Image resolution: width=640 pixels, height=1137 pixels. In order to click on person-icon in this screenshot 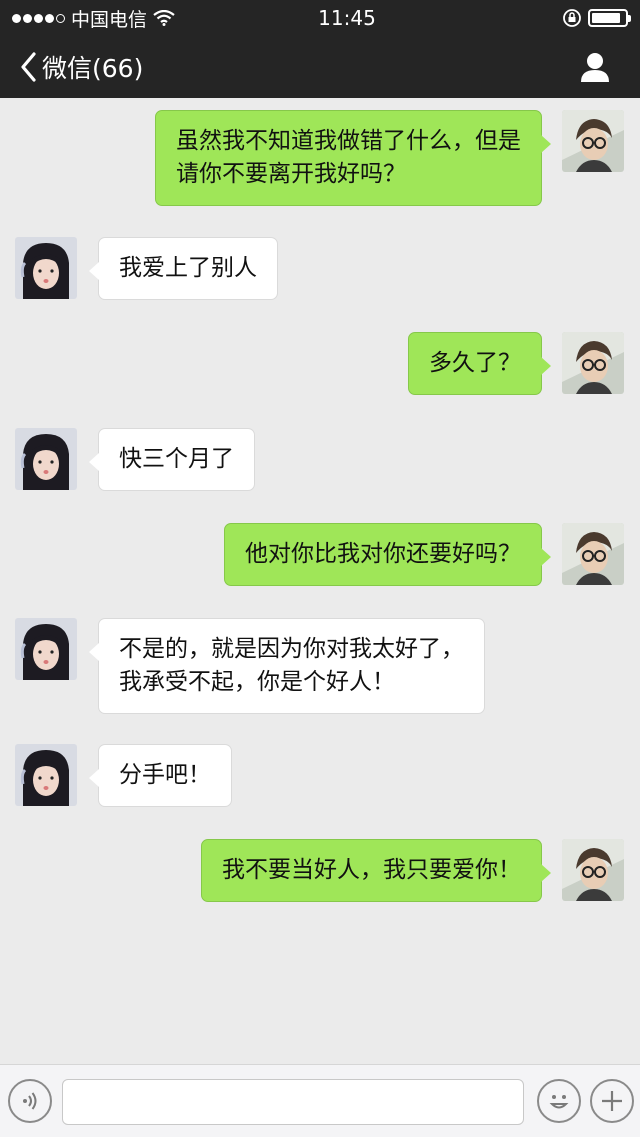, I will do `click(595, 67)`.